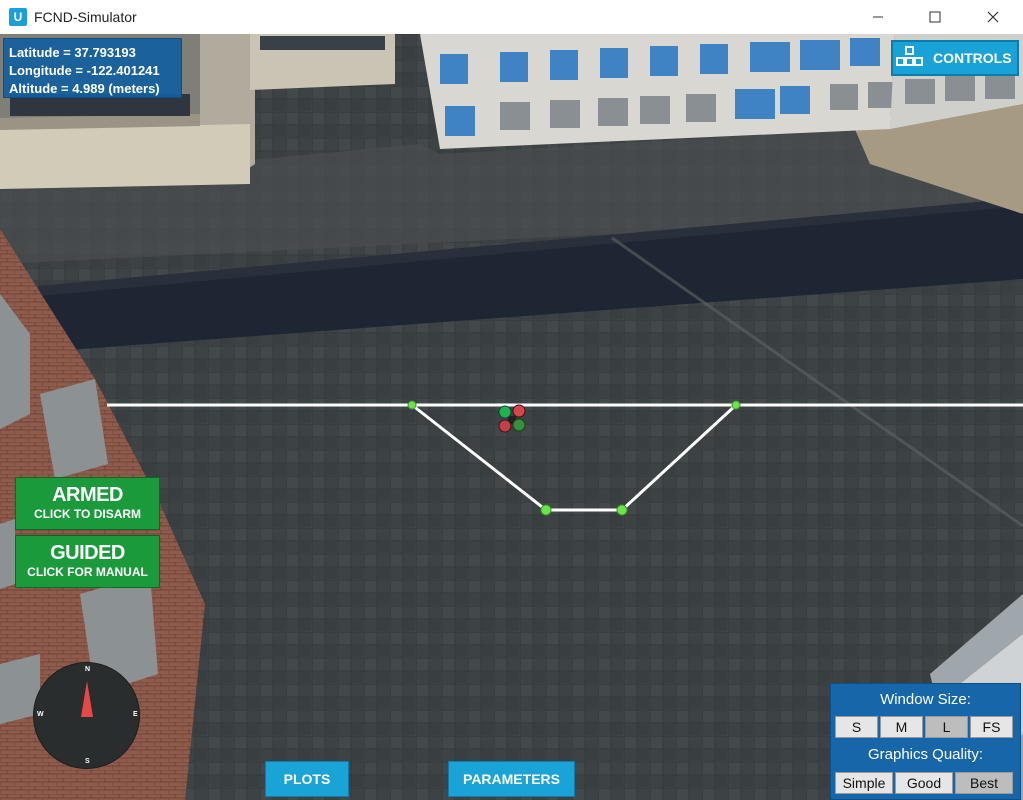 The height and width of the screenshot is (800, 1023). I want to click on graphics-quality-options: Simple Good Best, so click(925, 783).